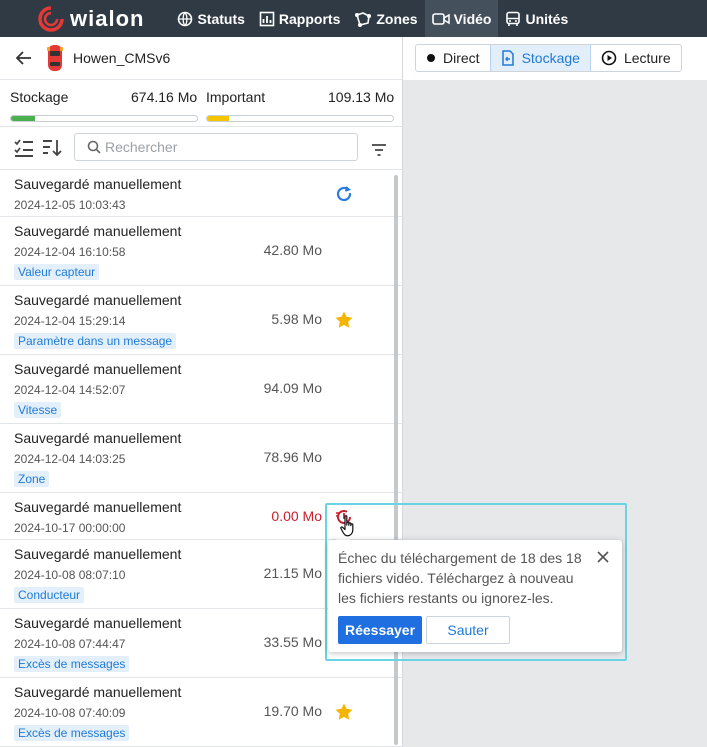  I want to click on report-icon, so click(267, 18).